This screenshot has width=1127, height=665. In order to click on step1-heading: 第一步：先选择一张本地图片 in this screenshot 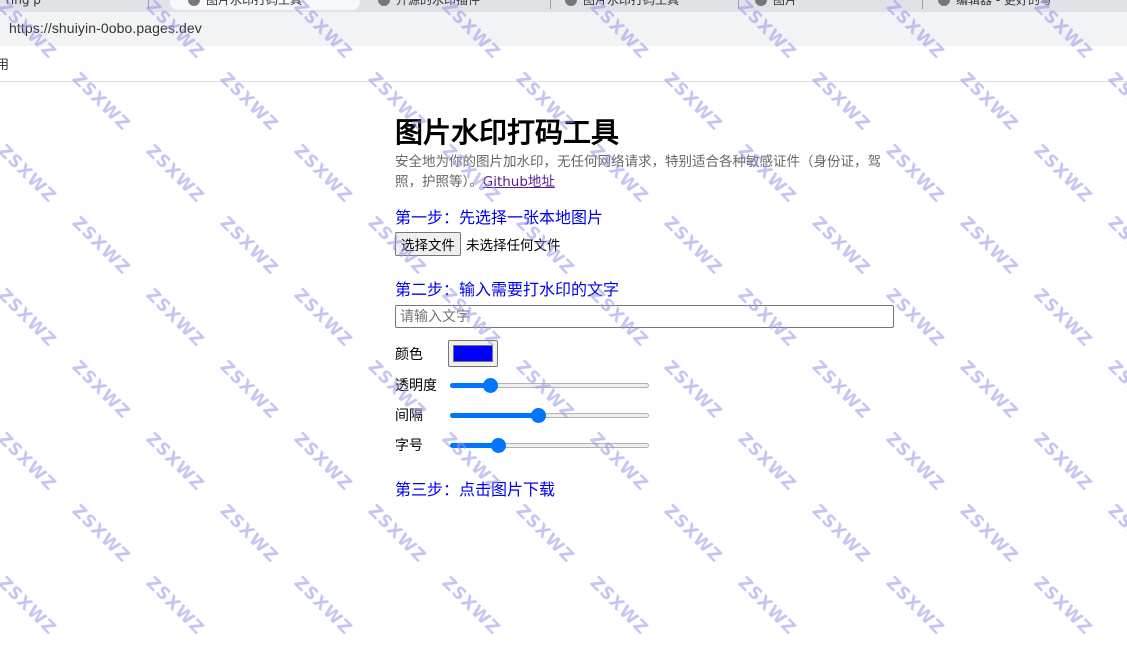, I will do `click(499, 217)`.